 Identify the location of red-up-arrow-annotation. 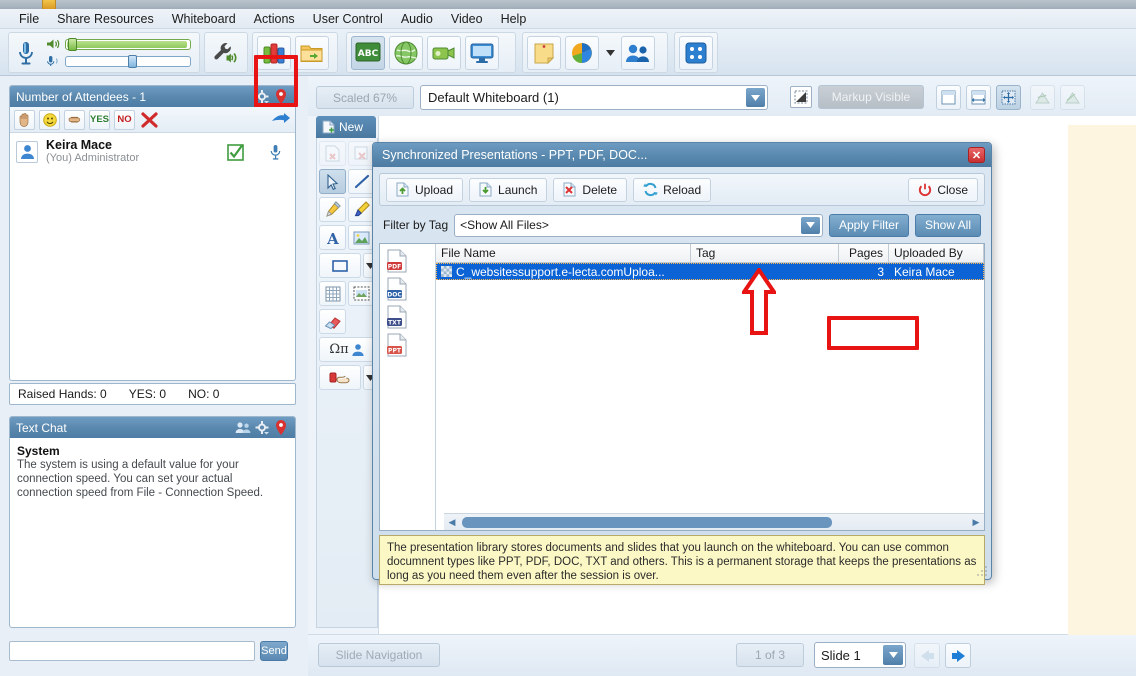
(759, 301).